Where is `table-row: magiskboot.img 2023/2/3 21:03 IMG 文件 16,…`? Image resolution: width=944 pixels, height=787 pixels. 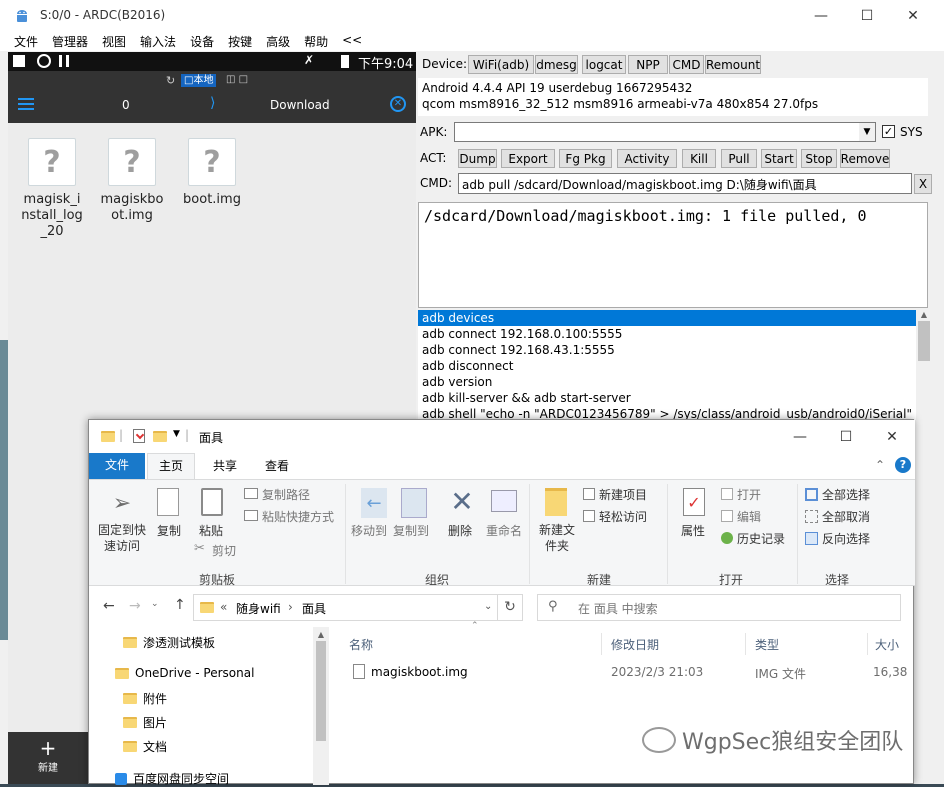
table-row: magiskboot.img 2023/2/3 21:03 IMG 文件 16,… is located at coordinates (628, 672).